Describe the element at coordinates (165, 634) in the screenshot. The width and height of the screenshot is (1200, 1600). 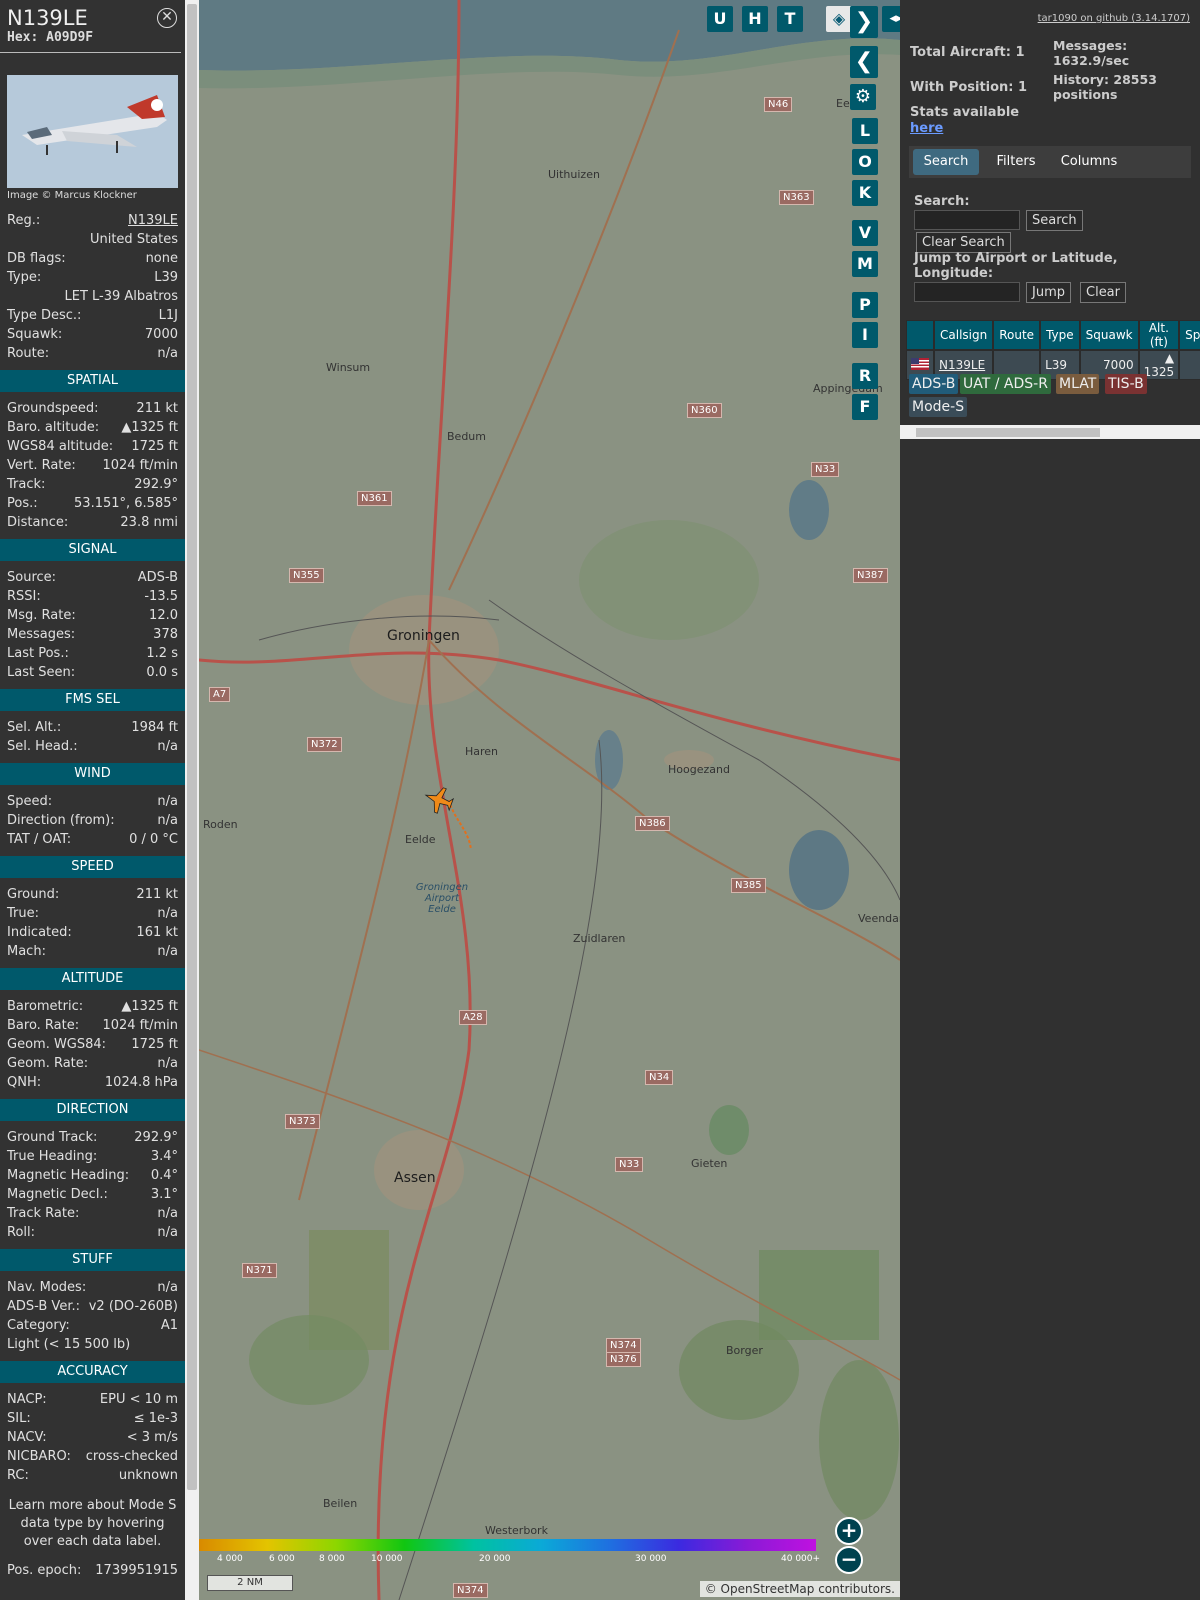
I see `info-value: 378` at that location.